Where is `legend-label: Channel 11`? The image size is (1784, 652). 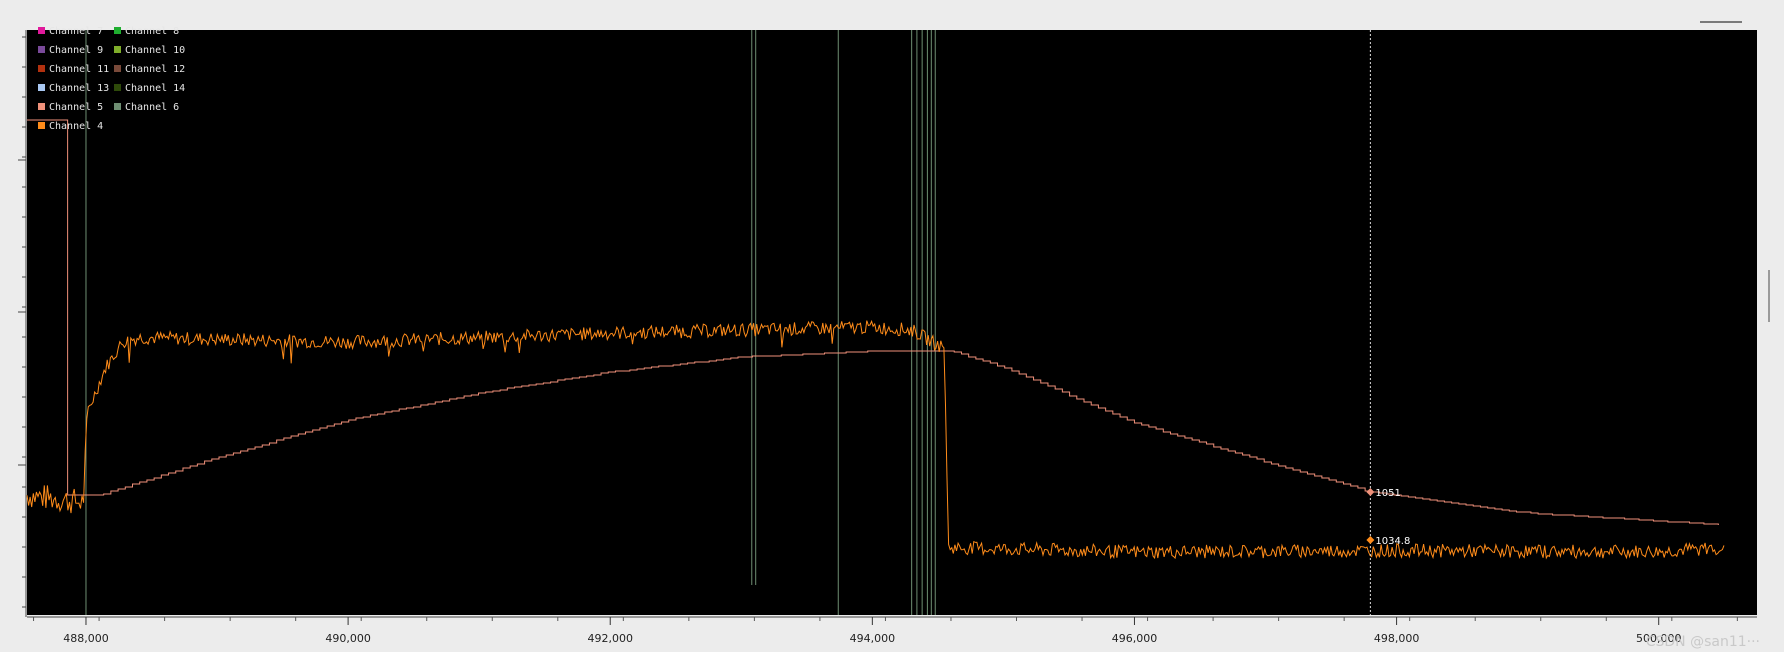
legend-label: Channel 11 is located at coordinates (79, 69).